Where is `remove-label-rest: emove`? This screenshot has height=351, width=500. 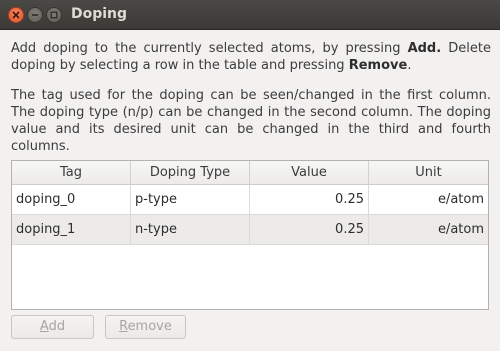 remove-label-rest: emove is located at coordinates (149, 326).